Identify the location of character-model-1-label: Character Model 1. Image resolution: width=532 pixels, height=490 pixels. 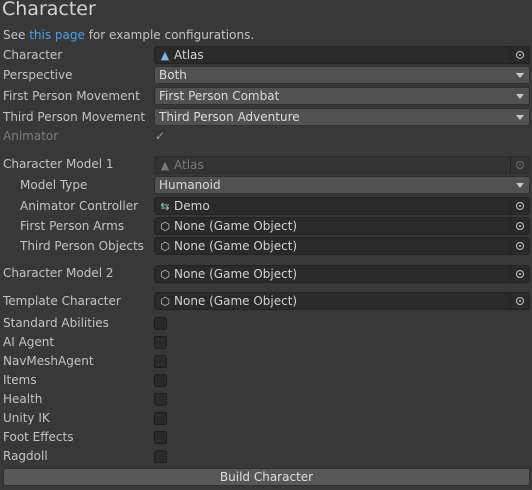
(58, 164).